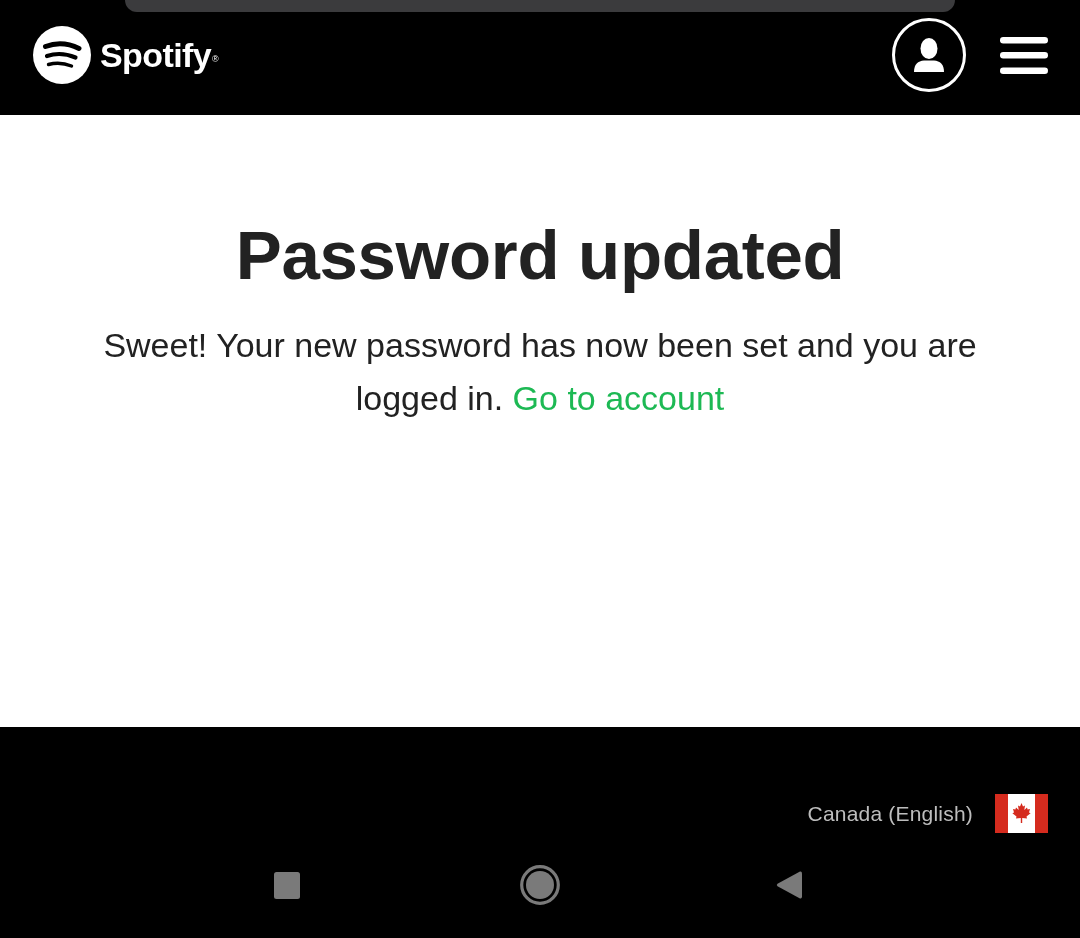  Describe the element at coordinates (1024, 55) in the screenshot. I see `menu-icon` at that location.